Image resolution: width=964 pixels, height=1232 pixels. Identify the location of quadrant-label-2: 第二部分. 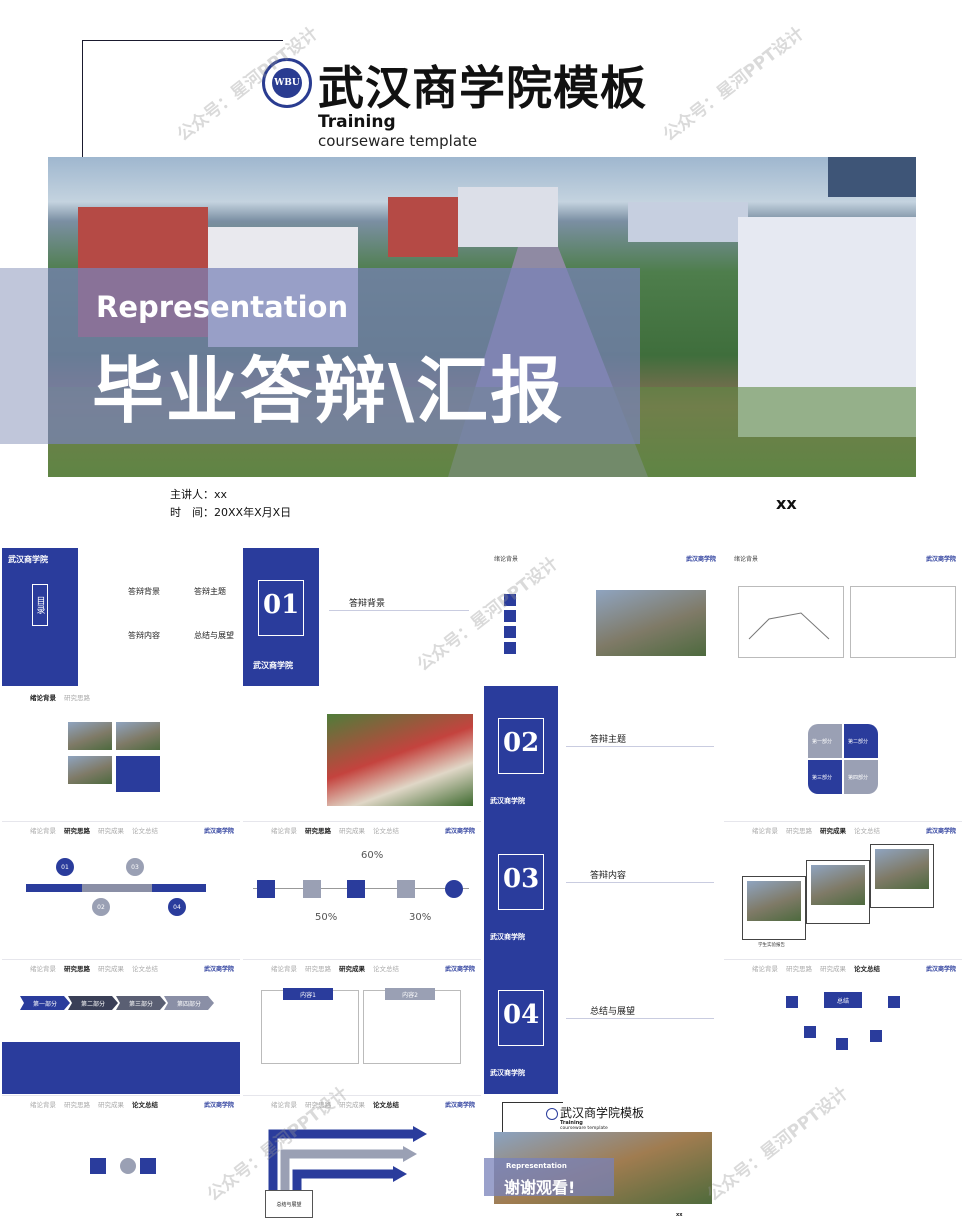
(858, 742).